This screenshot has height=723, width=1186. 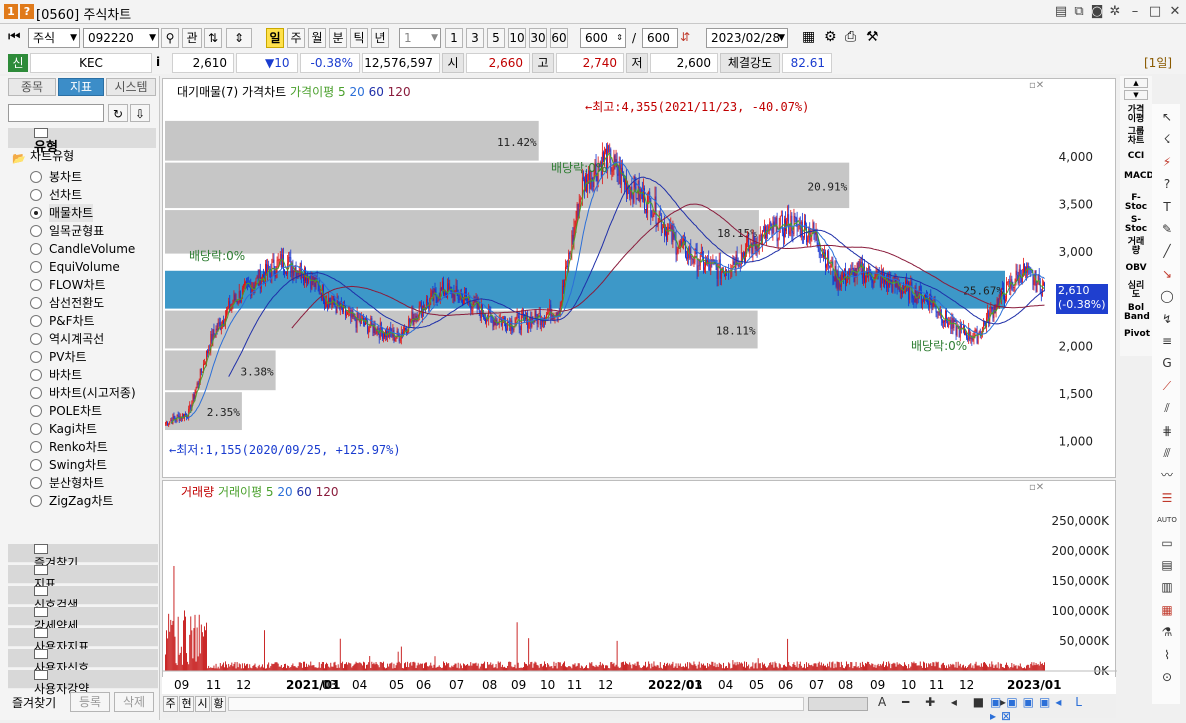 I want to click on zoom-slider, so click(x=838, y=704).